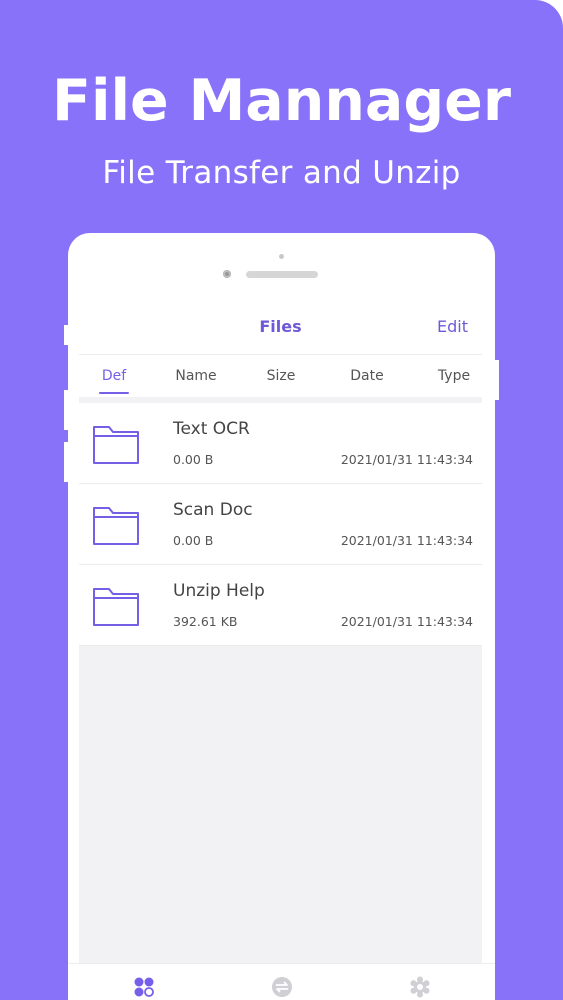 The width and height of the screenshot is (563, 1000). I want to click on file-name: Scan Doc, so click(213, 510).